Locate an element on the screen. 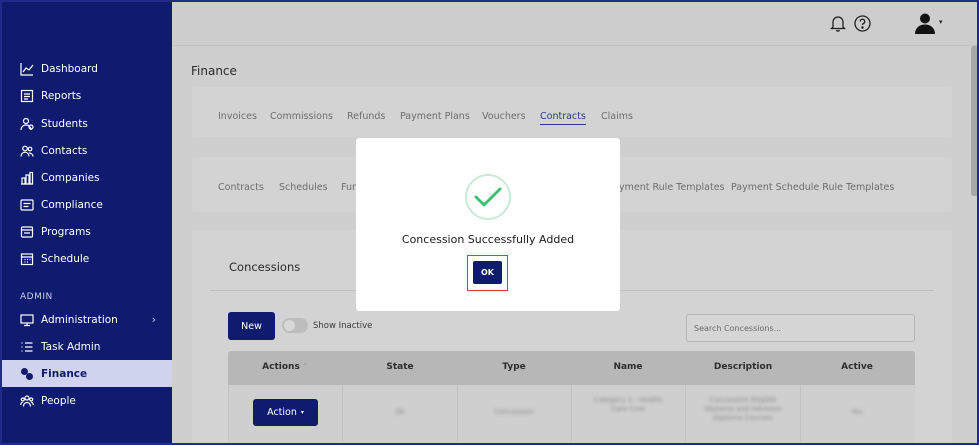 The width and height of the screenshot is (979, 445). success-check-icon is located at coordinates (488, 197).